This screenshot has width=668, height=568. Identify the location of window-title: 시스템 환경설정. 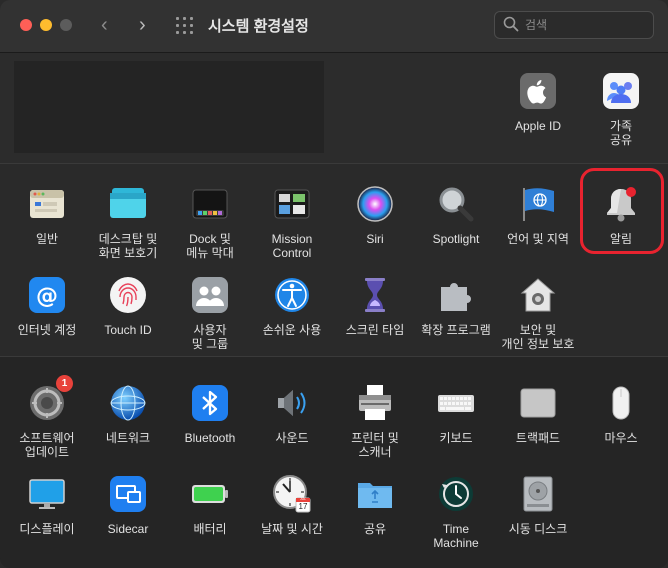
(258, 26).